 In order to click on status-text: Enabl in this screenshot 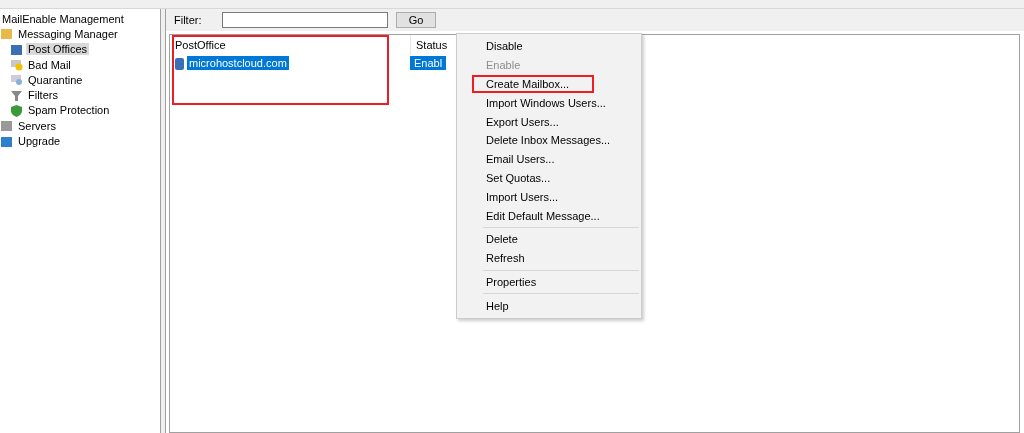, I will do `click(428, 63)`.